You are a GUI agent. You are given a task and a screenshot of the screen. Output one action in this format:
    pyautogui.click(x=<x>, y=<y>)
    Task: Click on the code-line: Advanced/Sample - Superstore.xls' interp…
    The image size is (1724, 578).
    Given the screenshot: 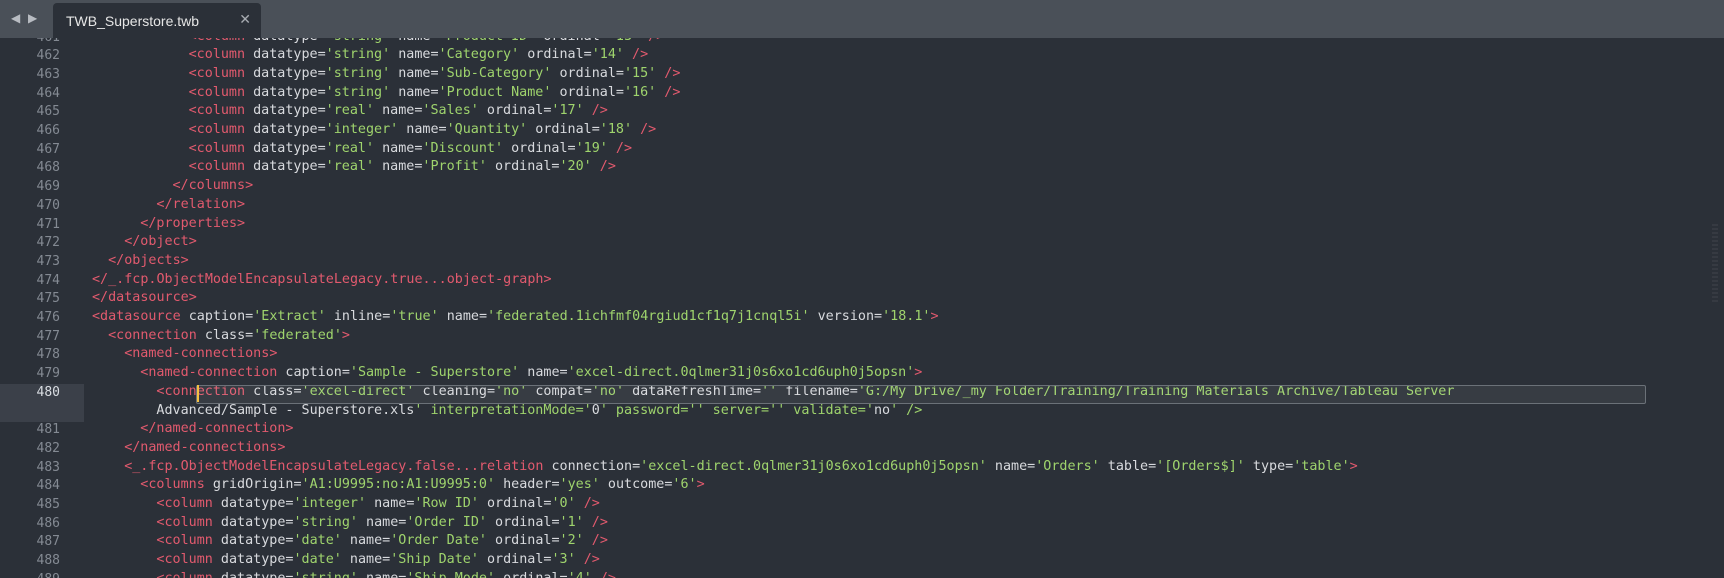 What is the action you would take?
    pyautogui.click(x=539, y=411)
    